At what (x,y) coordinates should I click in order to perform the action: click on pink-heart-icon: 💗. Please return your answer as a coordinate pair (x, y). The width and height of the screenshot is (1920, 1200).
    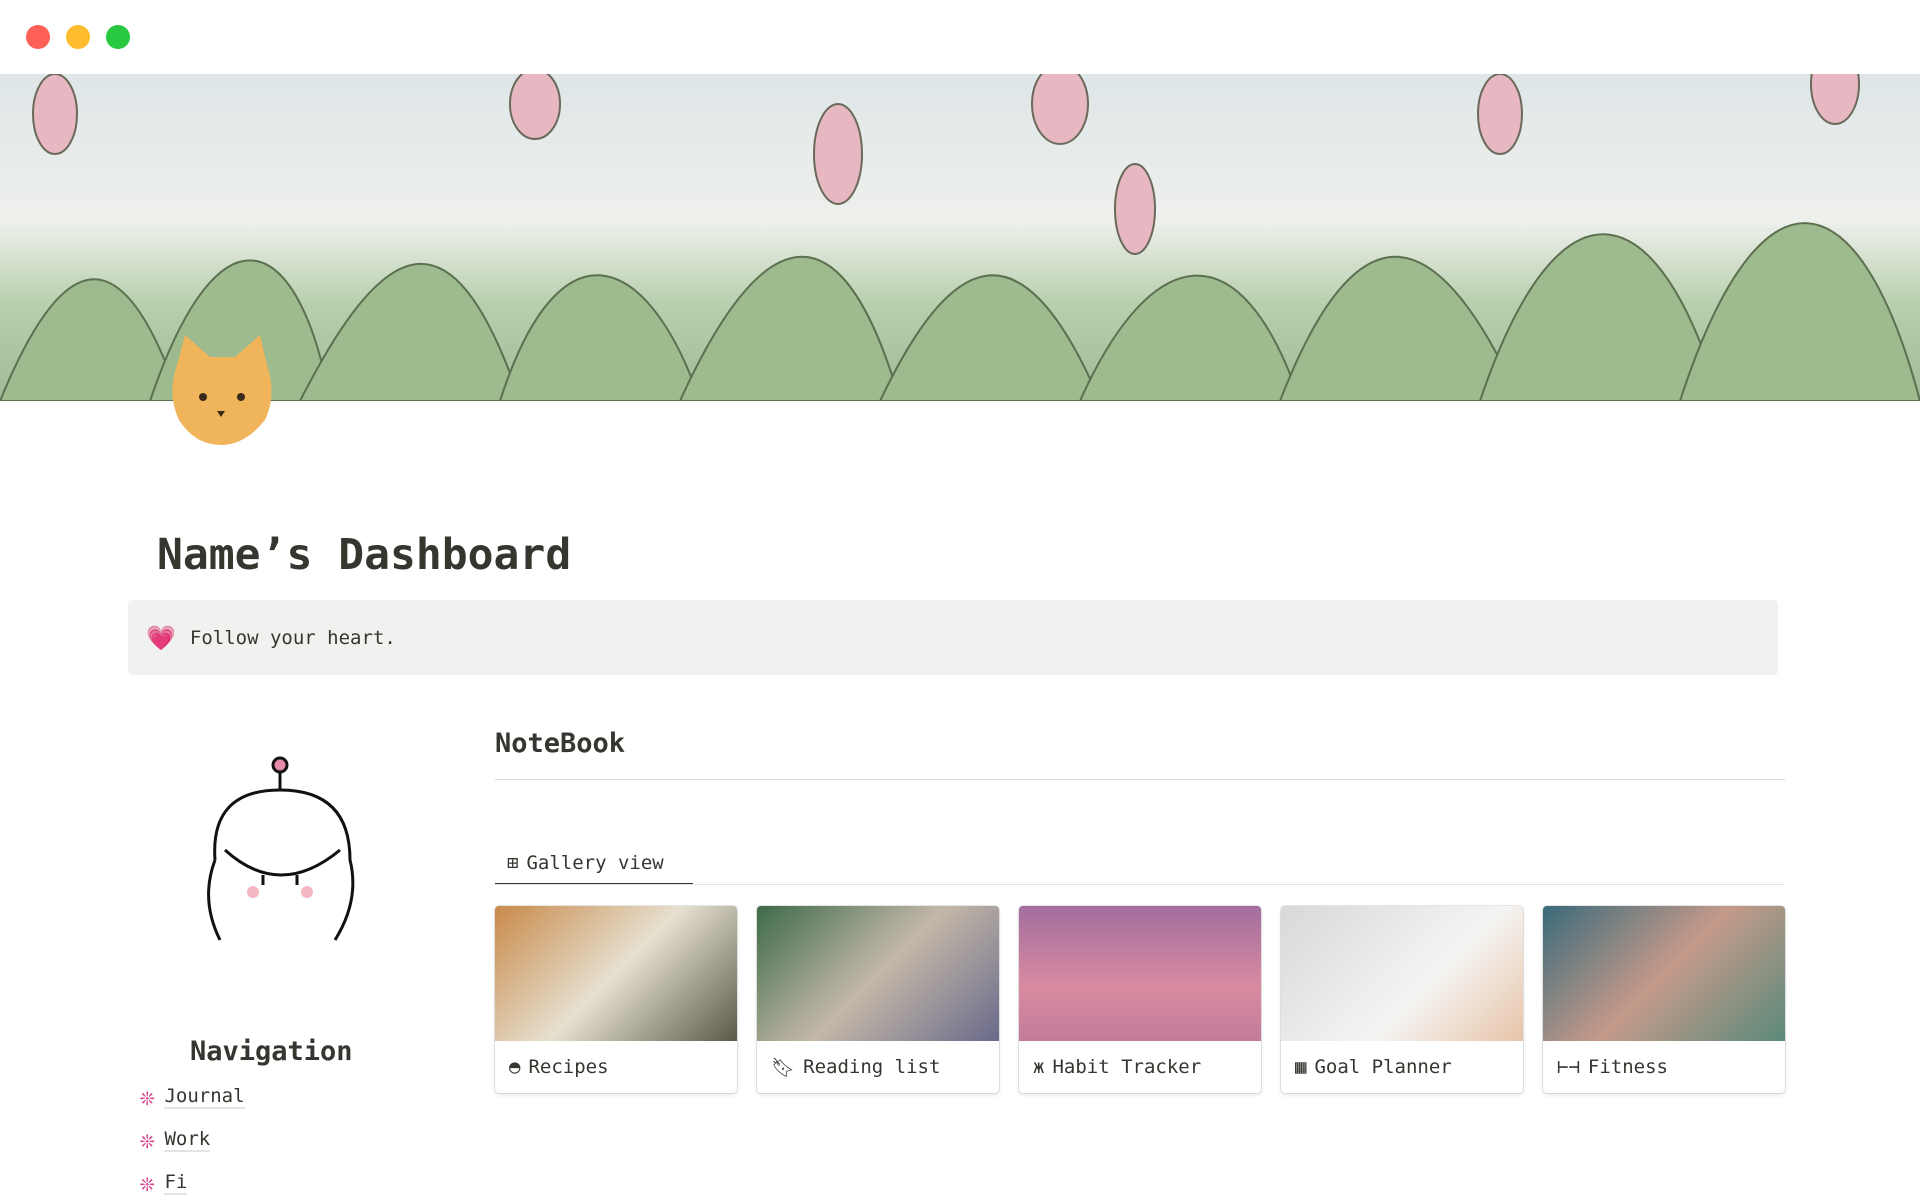
    Looking at the image, I should click on (161, 637).